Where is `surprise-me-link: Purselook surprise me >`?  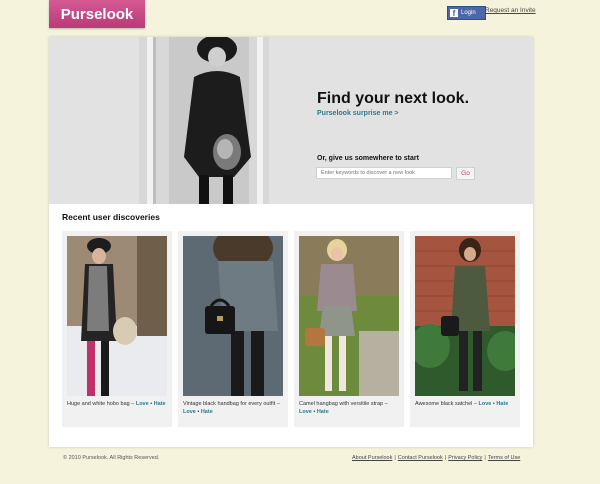
surprise-me-link: Purselook surprise me > is located at coordinates (358, 113).